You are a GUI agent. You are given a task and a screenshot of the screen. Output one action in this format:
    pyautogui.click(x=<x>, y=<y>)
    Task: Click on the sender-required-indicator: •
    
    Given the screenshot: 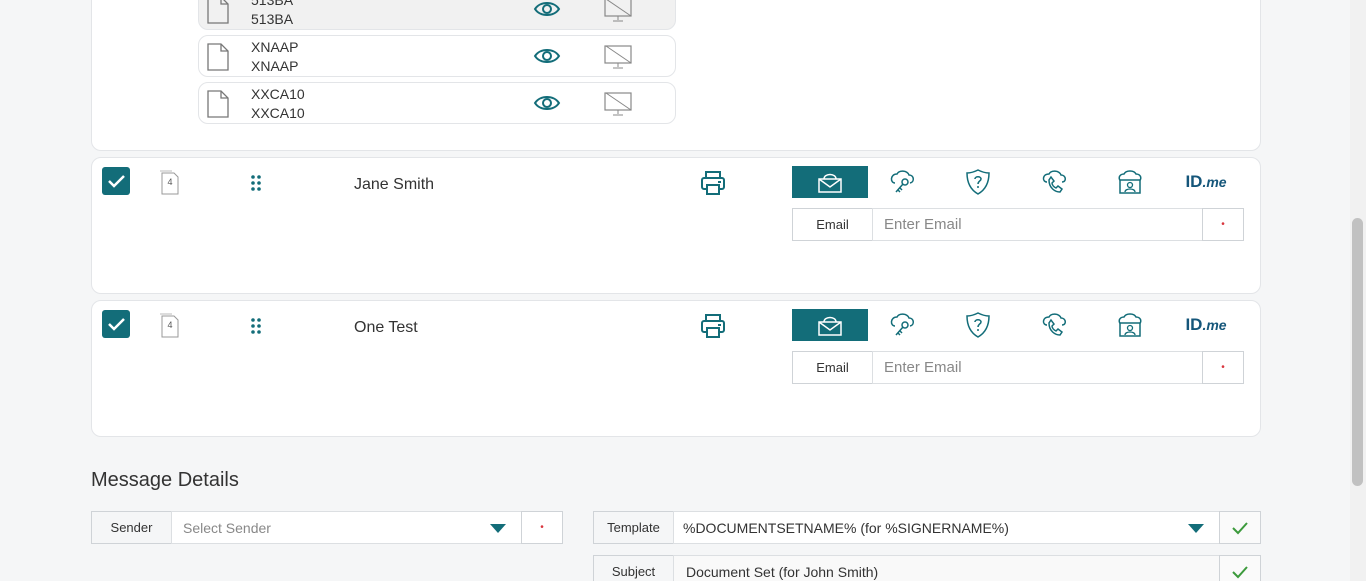 What is the action you would take?
    pyautogui.click(x=542, y=527)
    